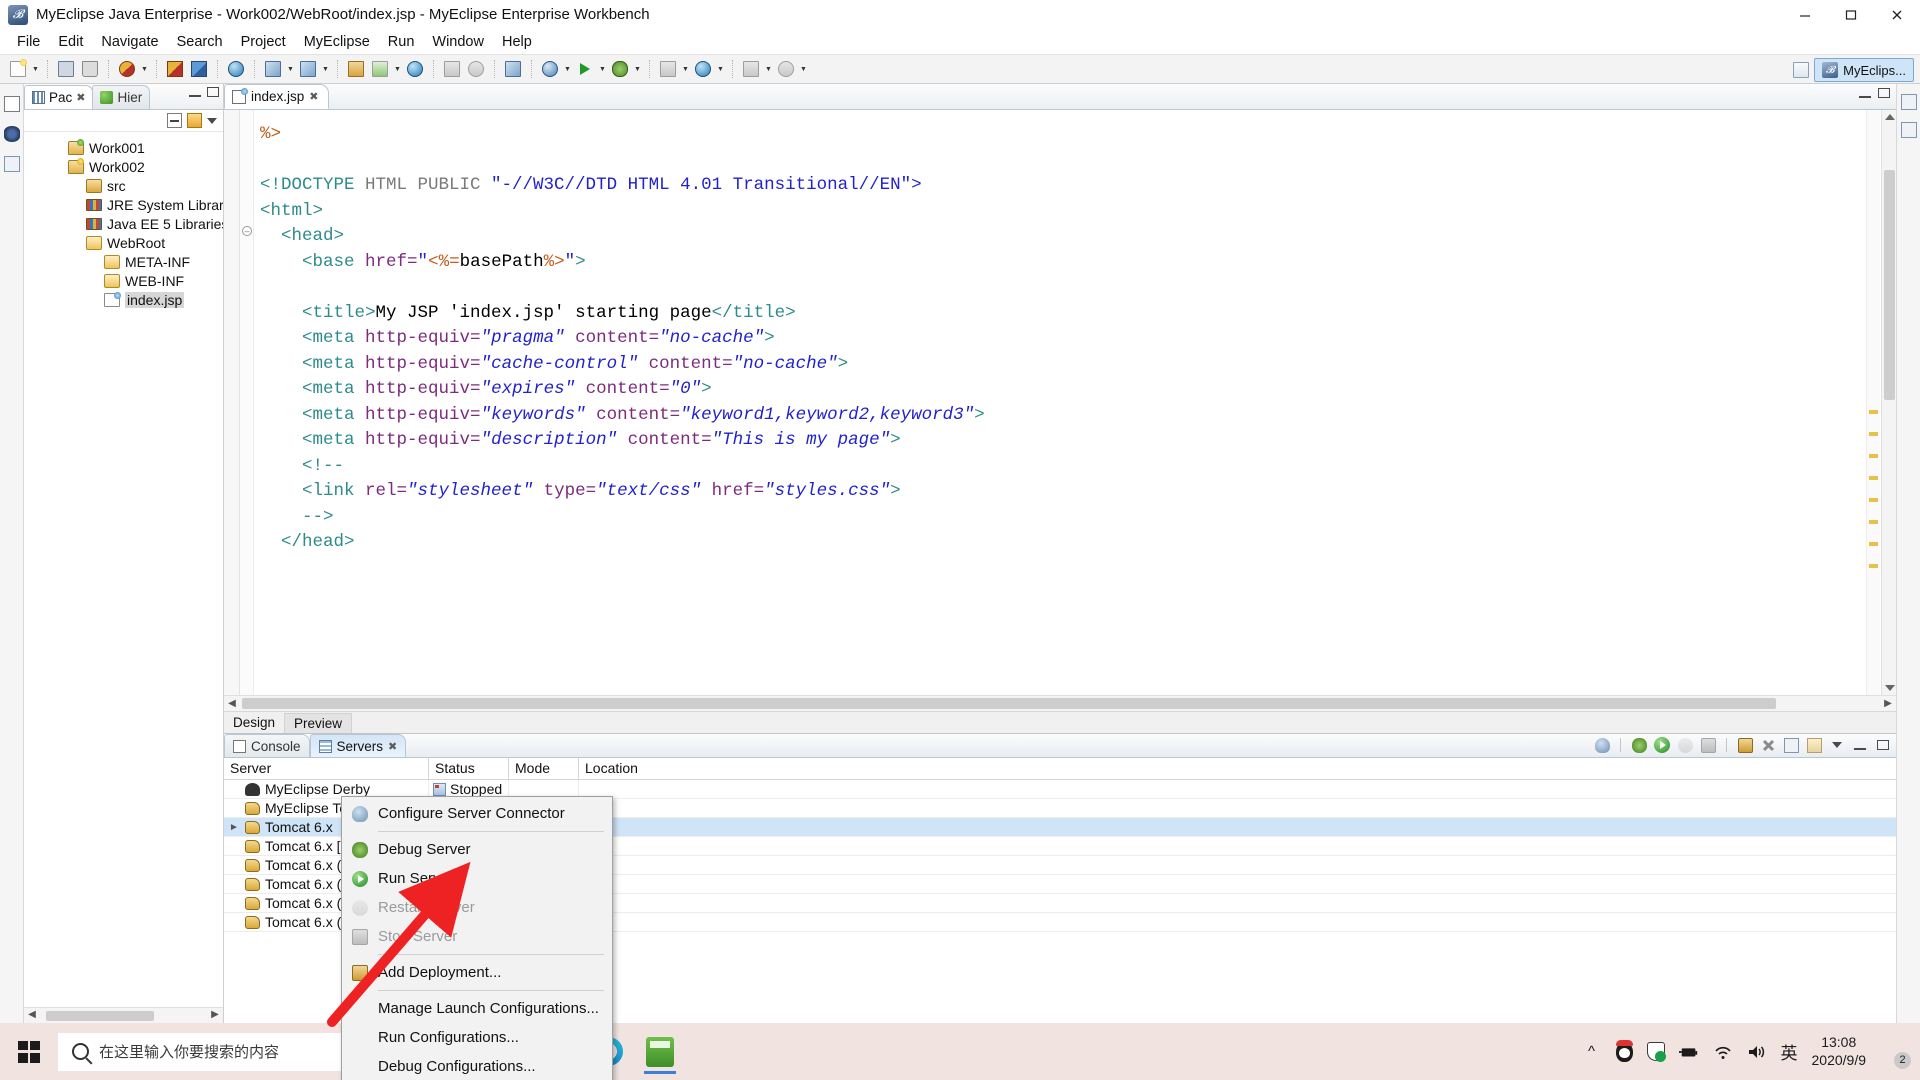 The height and width of the screenshot is (1080, 1920). Describe the element at coordinates (1895, 1053) in the screenshot. I see `notification-center-icon: 2` at that location.